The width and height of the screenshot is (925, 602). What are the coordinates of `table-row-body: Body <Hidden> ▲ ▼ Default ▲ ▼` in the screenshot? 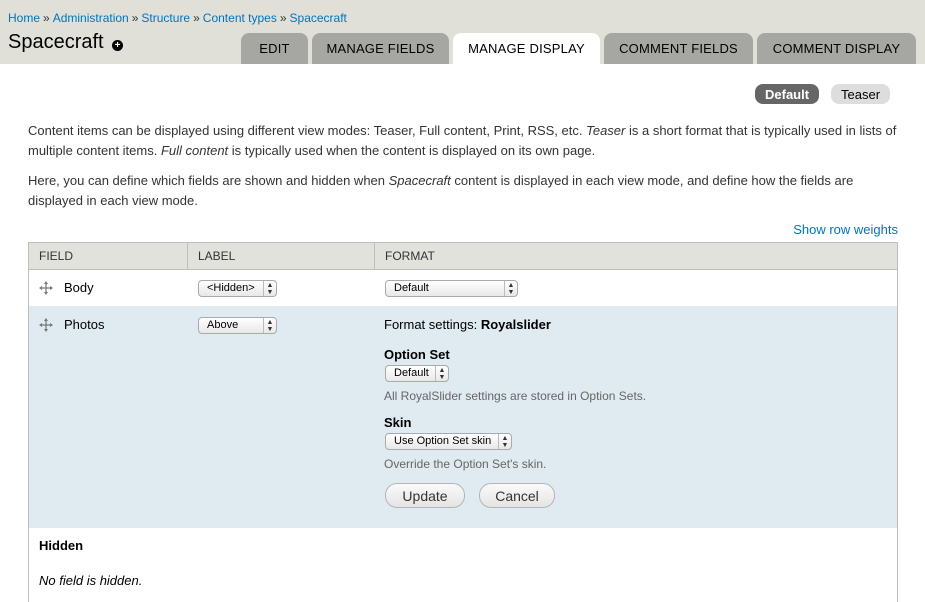 It's located at (463, 288).